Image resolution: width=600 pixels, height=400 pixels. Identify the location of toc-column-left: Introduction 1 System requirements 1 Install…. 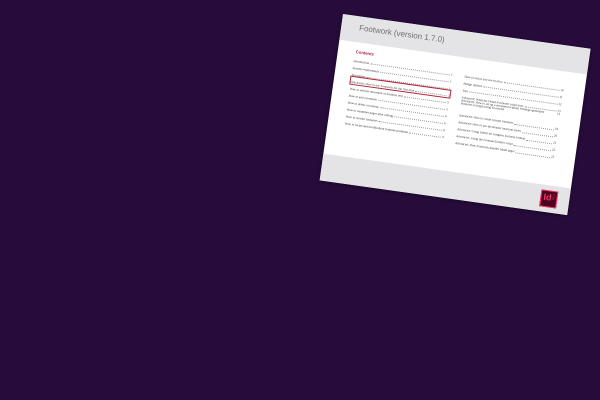
(399, 97).